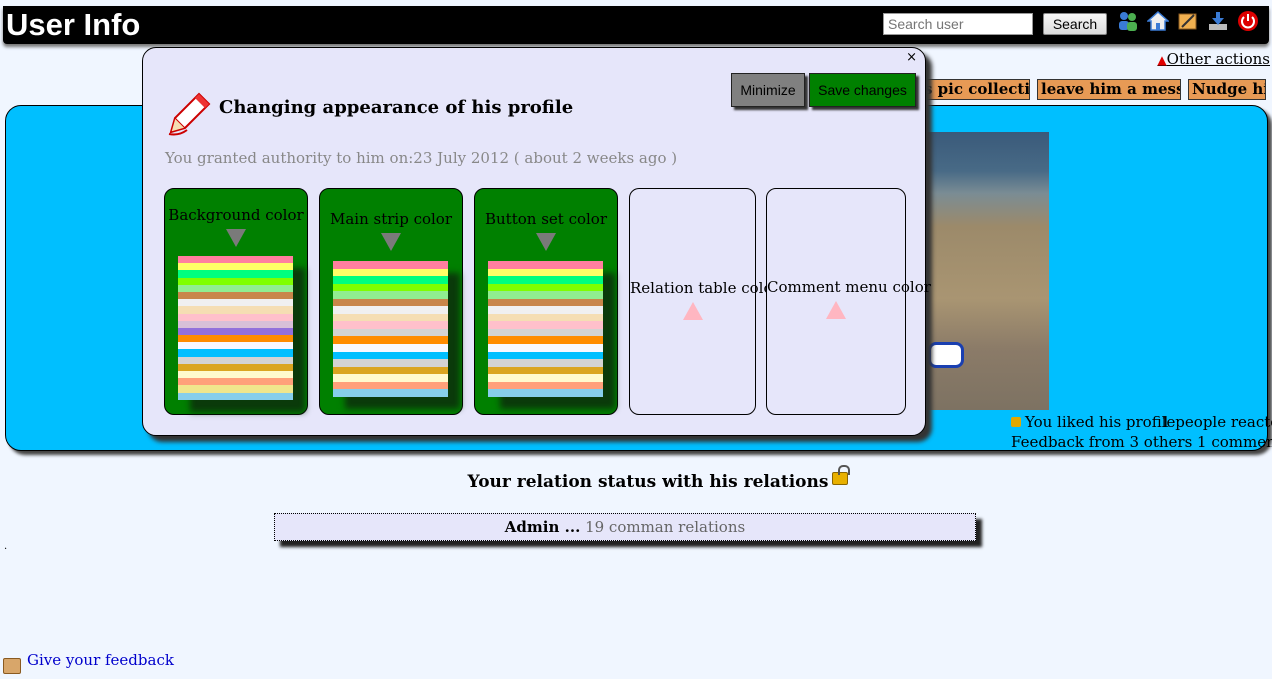 The width and height of the screenshot is (1272, 679). Describe the element at coordinates (546, 219) in the screenshot. I see `card-label: Button set color` at that location.